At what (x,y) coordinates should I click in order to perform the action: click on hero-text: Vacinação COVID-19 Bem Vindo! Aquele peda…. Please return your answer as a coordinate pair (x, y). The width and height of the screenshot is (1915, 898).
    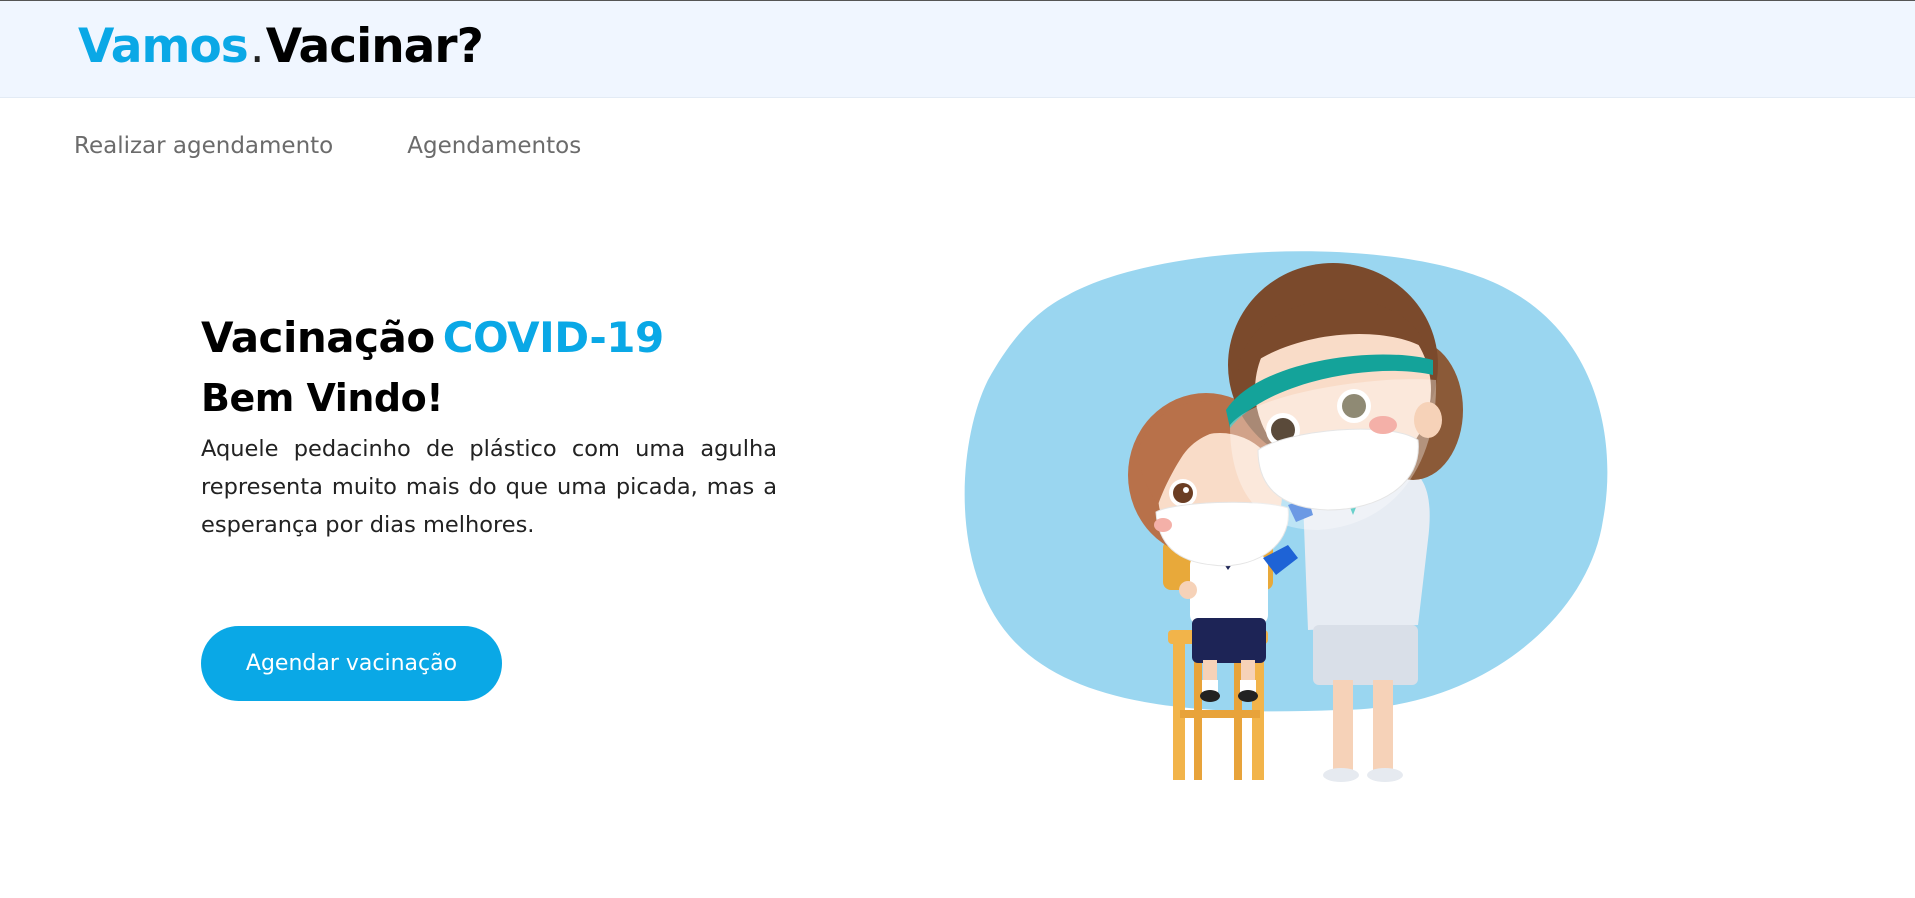
    Looking at the image, I should click on (489, 427).